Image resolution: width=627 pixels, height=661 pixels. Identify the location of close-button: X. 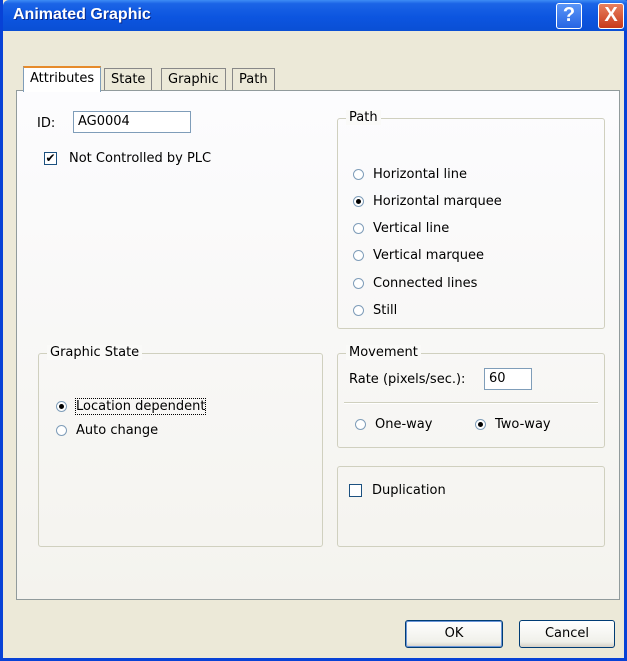
(611, 16).